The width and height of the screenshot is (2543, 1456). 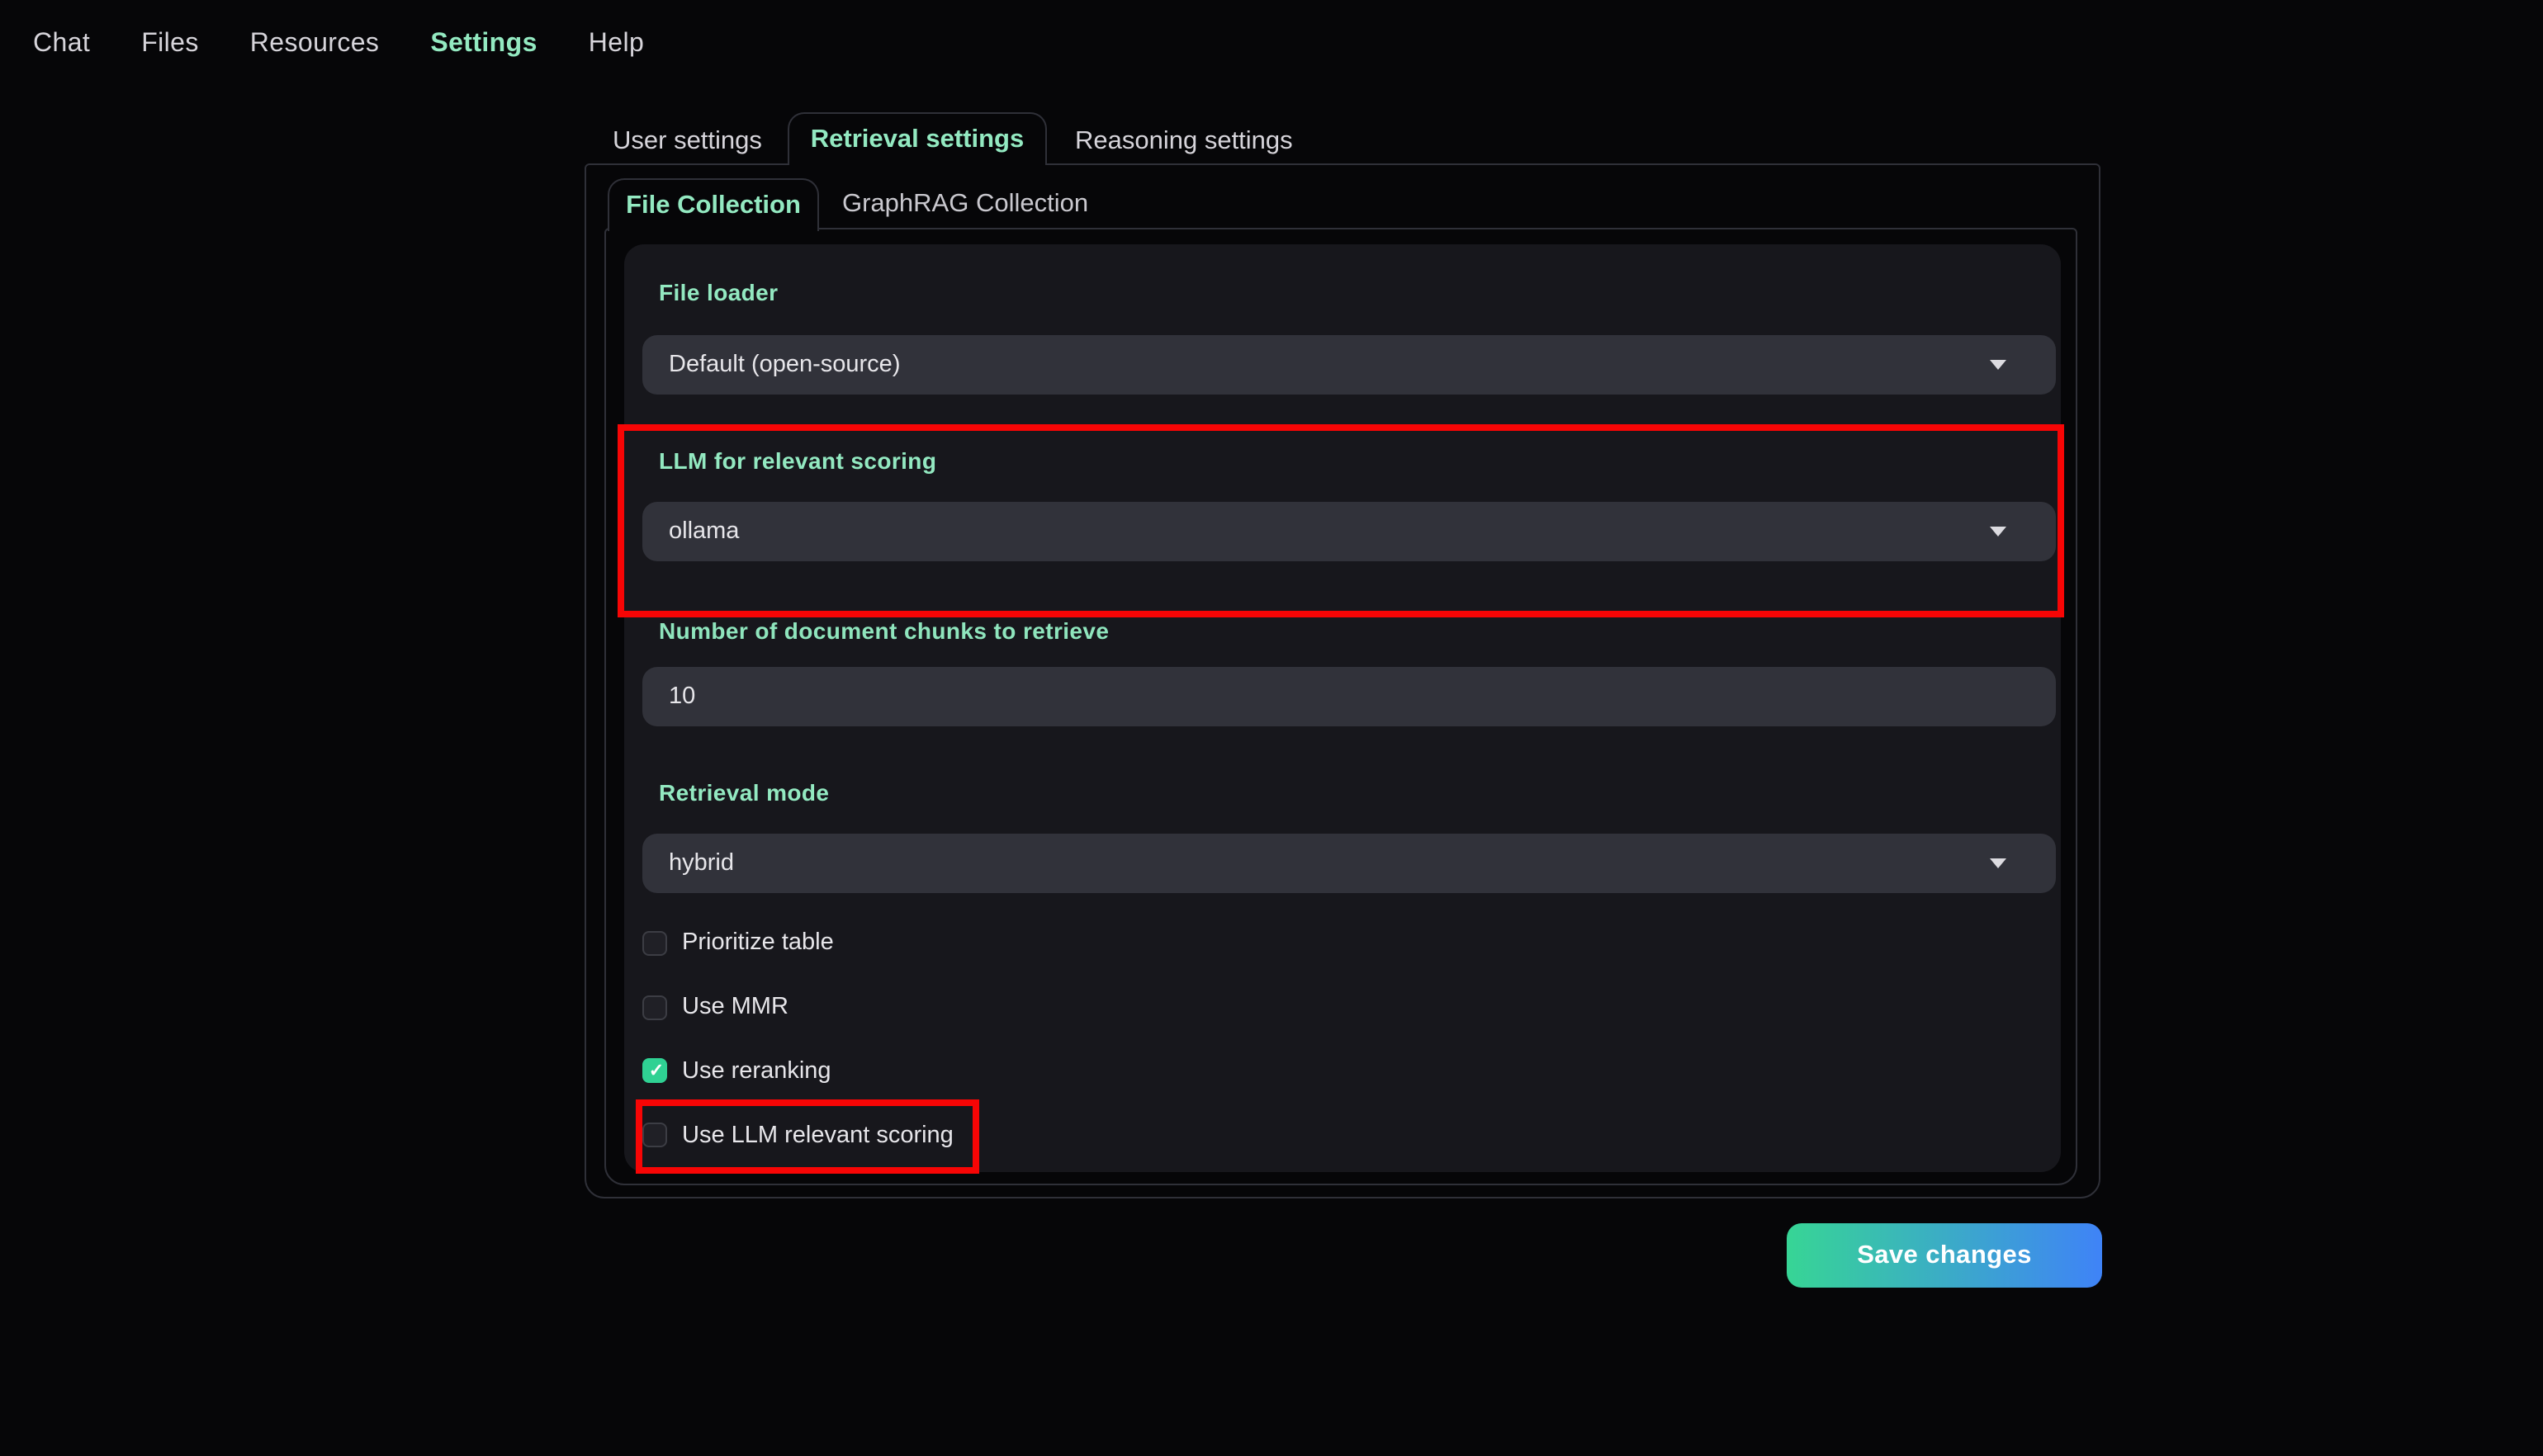 I want to click on nav-item-settings: Settings, so click(x=483, y=44).